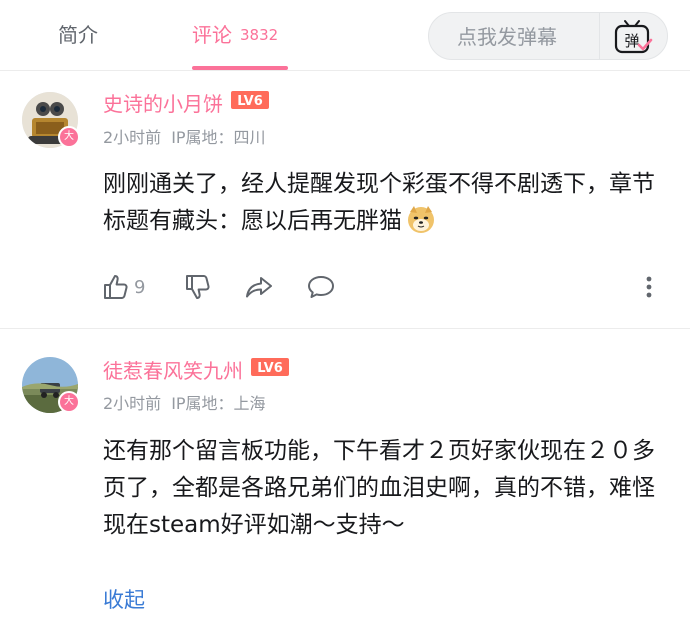 This screenshot has width=690, height=620. Describe the element at coordinates (421, 219) in the screenshot. I see `doge-emoji-icon` at that location.